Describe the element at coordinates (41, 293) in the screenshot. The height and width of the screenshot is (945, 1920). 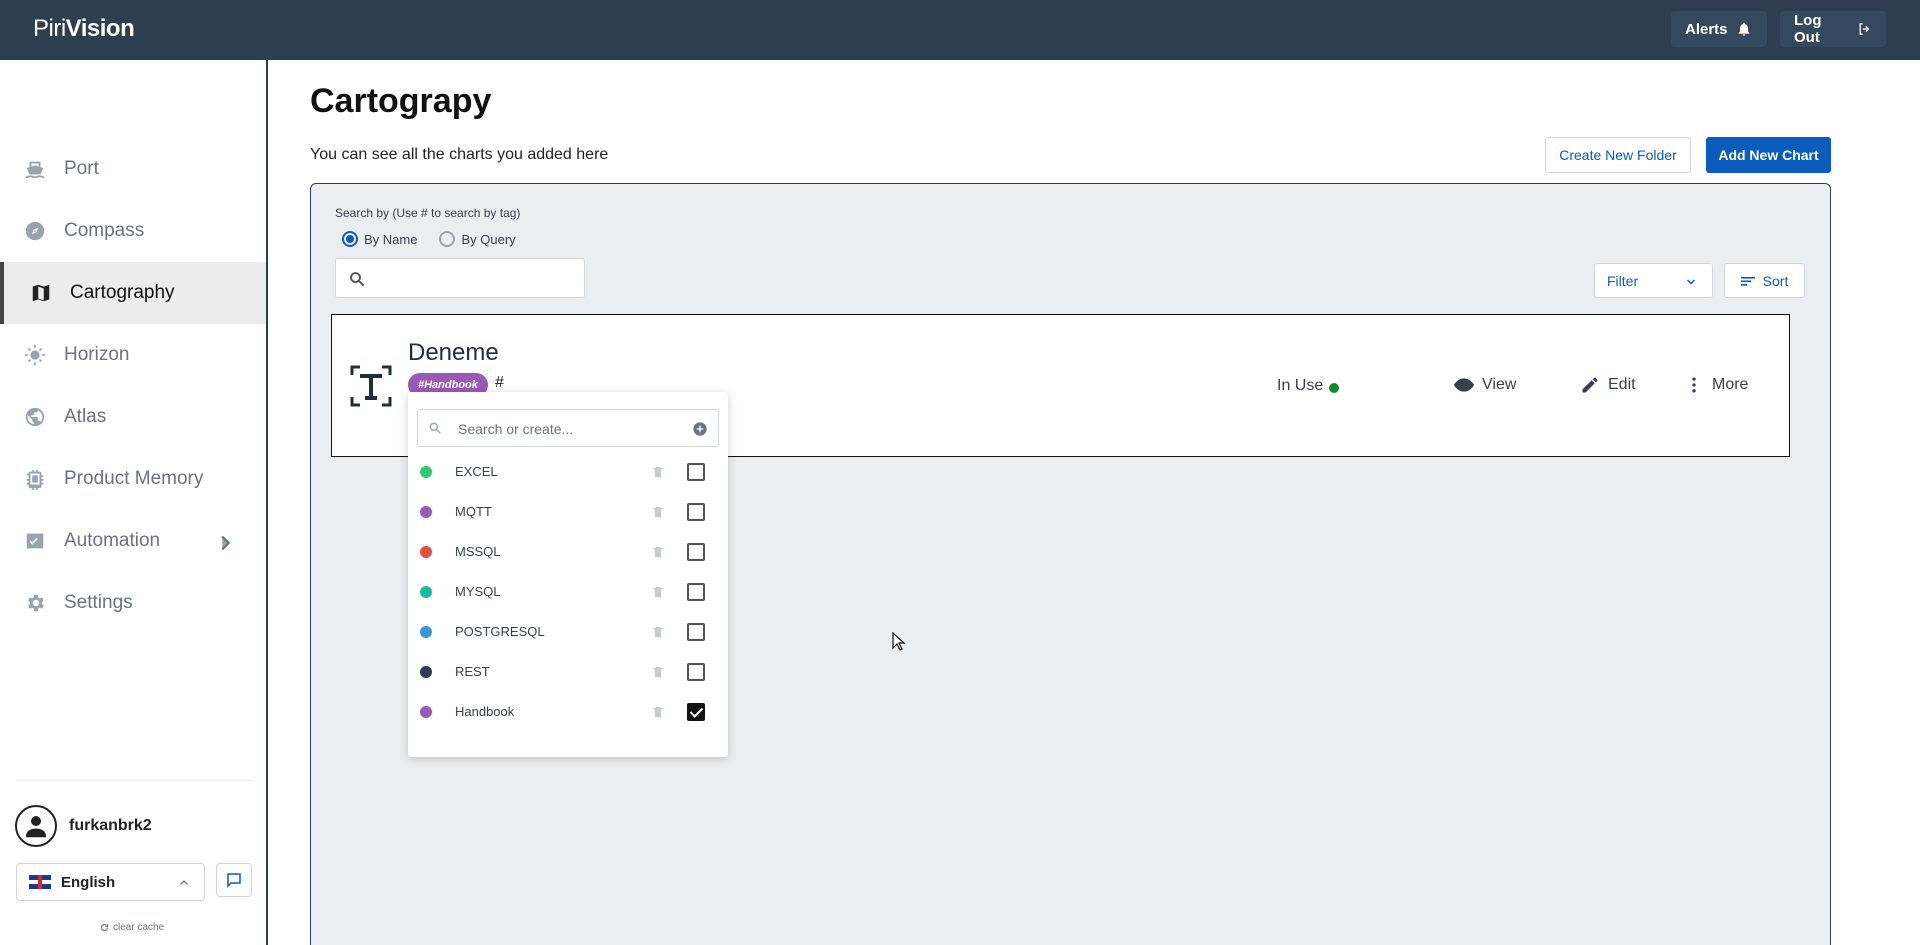
I see `map-icon` at that location.